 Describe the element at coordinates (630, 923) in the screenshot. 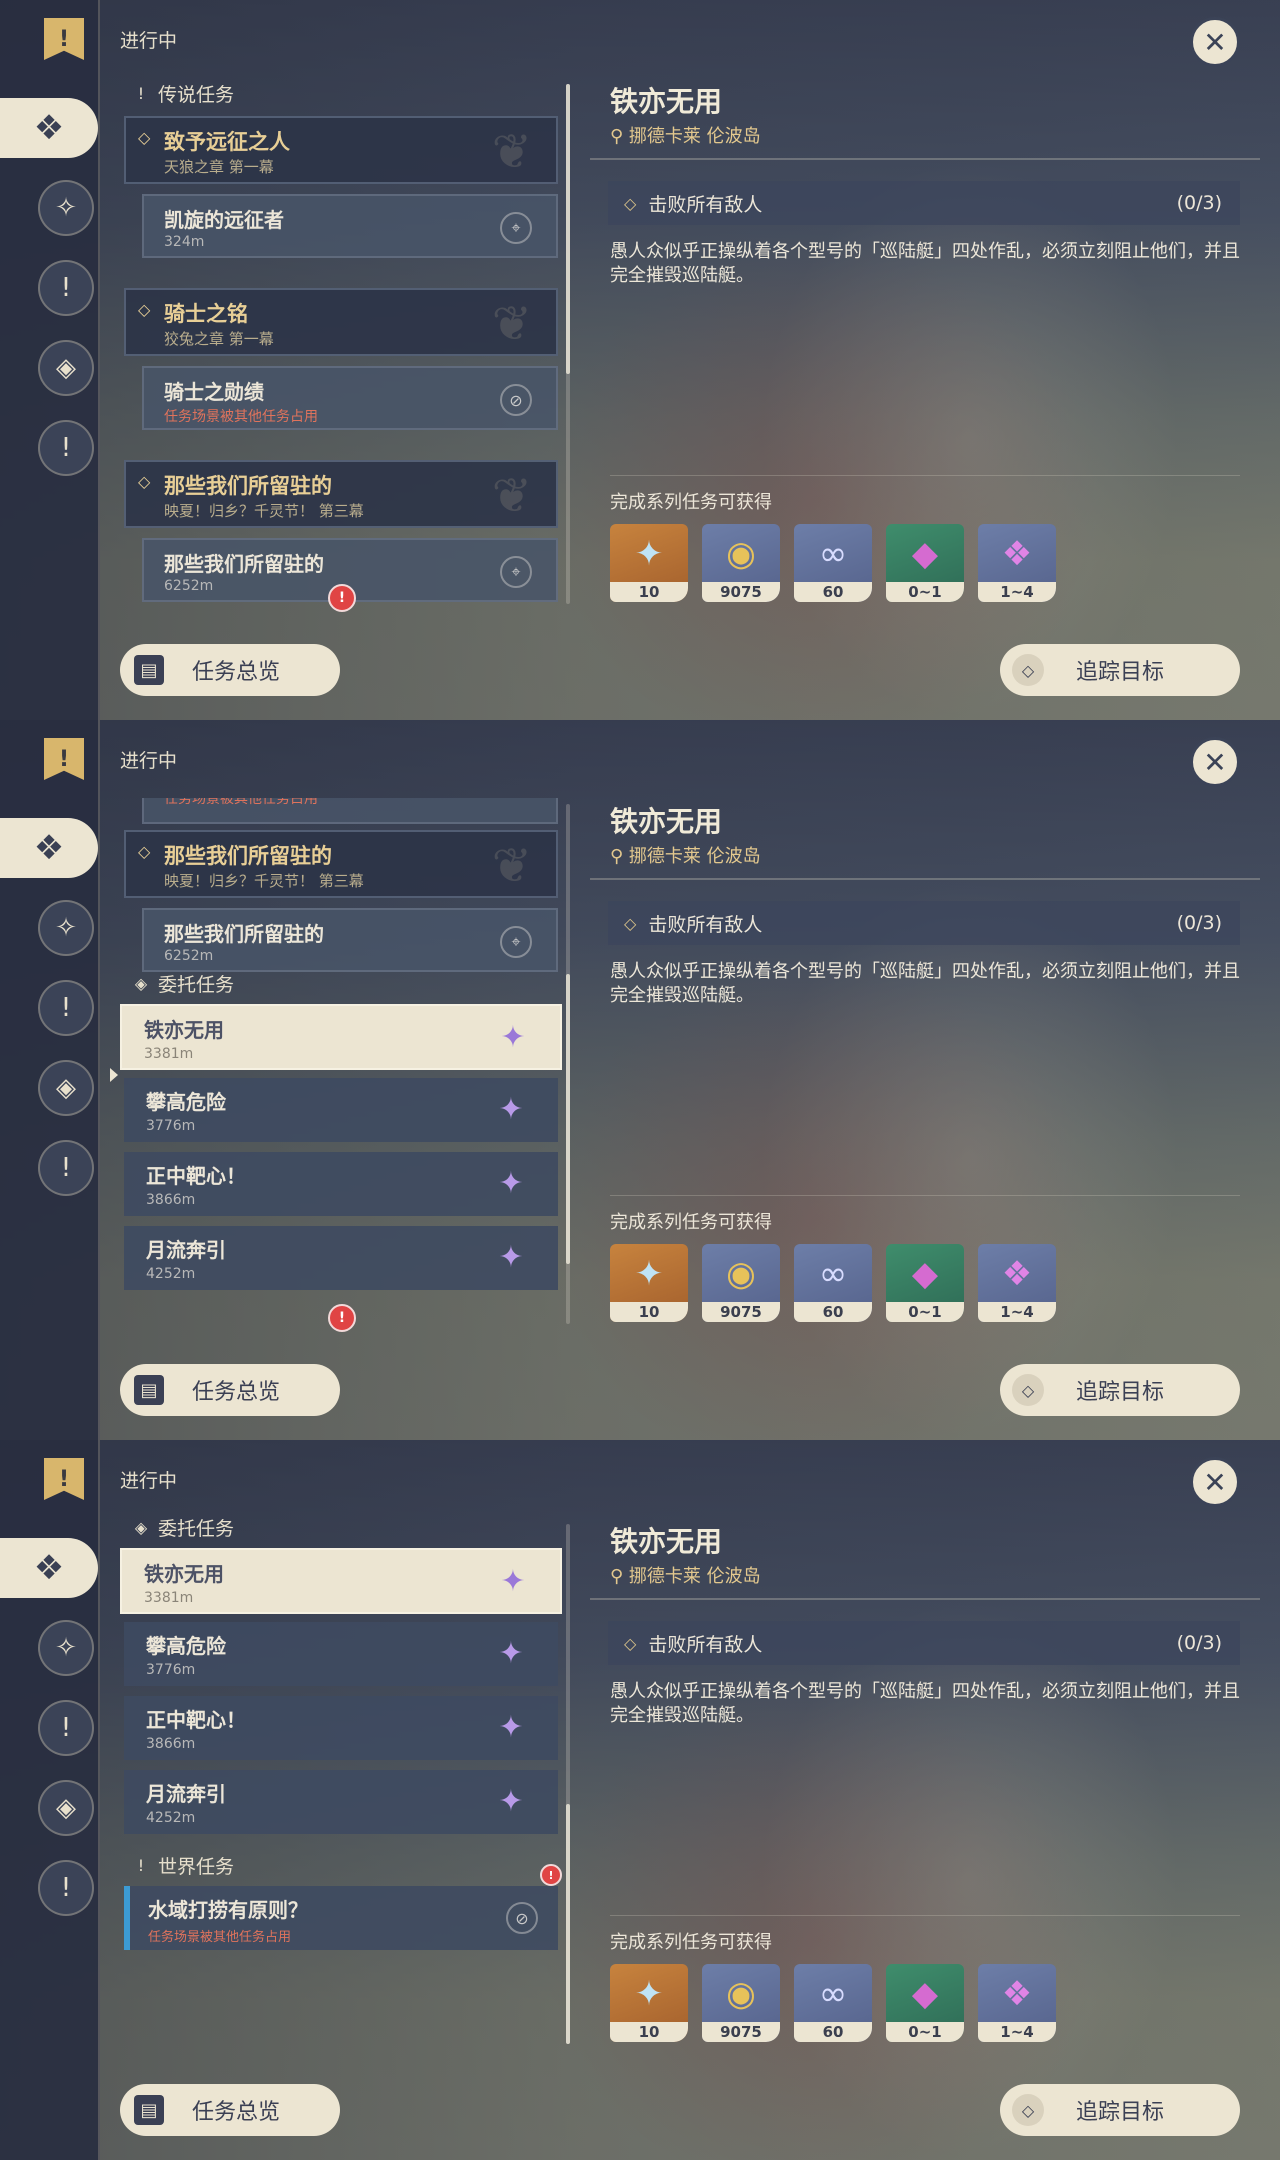

I see `objective-diamond-icon: ◇` at that location.